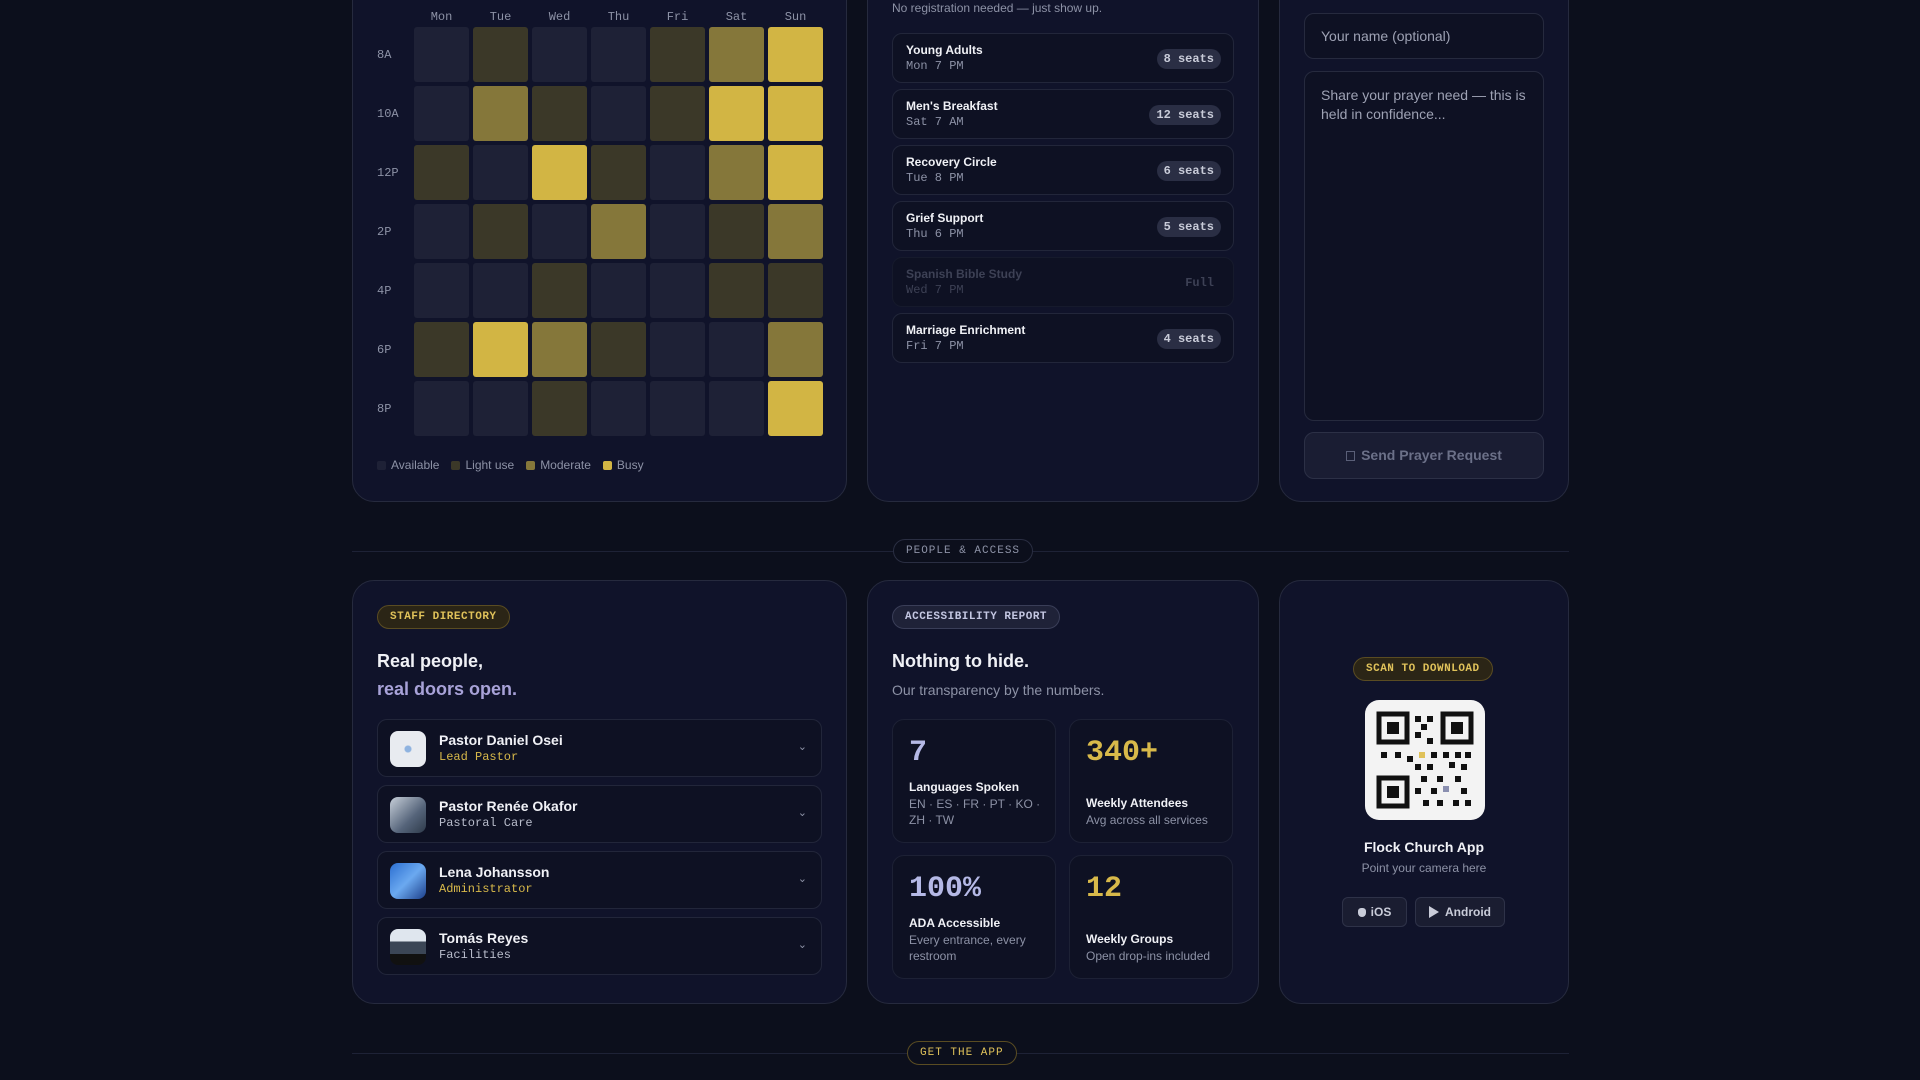  What do you see at coordinates (935, 290) in the screenshot?
I see `group-time: Wed 7 PM` at bounding box center [935, 290].